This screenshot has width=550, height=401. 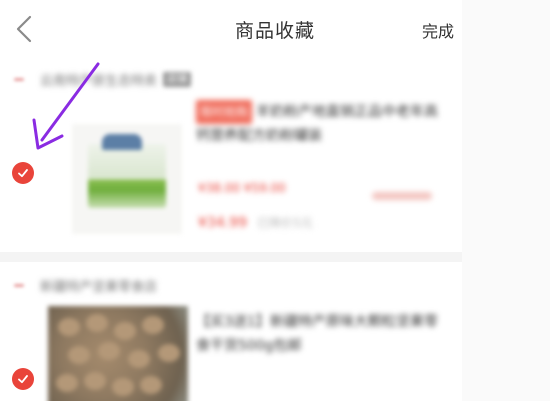 What do you see at coordinates (177, 79) in the screenshot?
I see `store-tag: 店铺` at bounding box center [177, 79].